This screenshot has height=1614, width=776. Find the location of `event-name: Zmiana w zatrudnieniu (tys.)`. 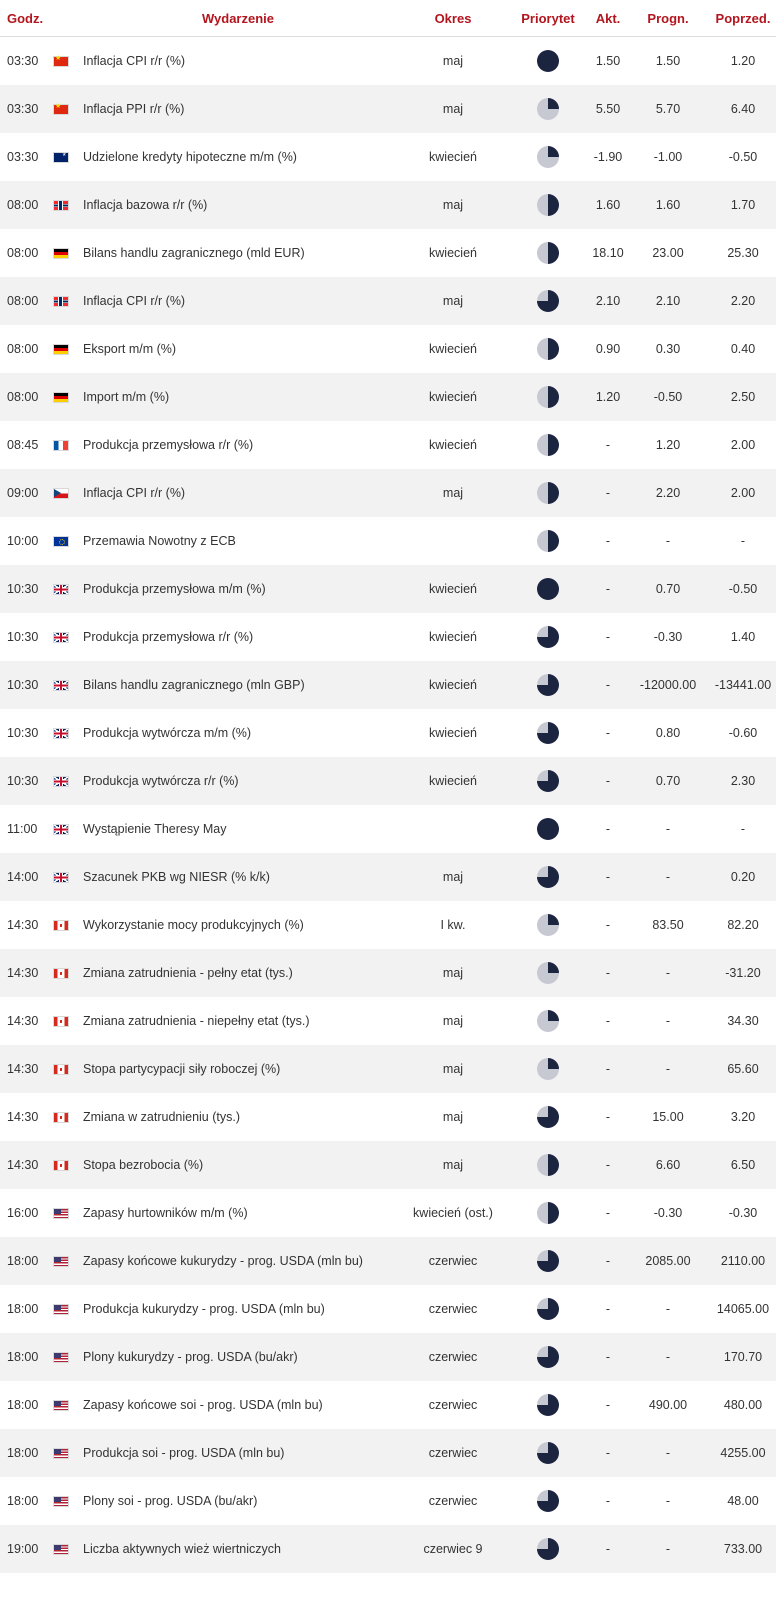

event-name: Zmiana w zatrudnieniu (tys.) is located at coordinates (238, 1117).